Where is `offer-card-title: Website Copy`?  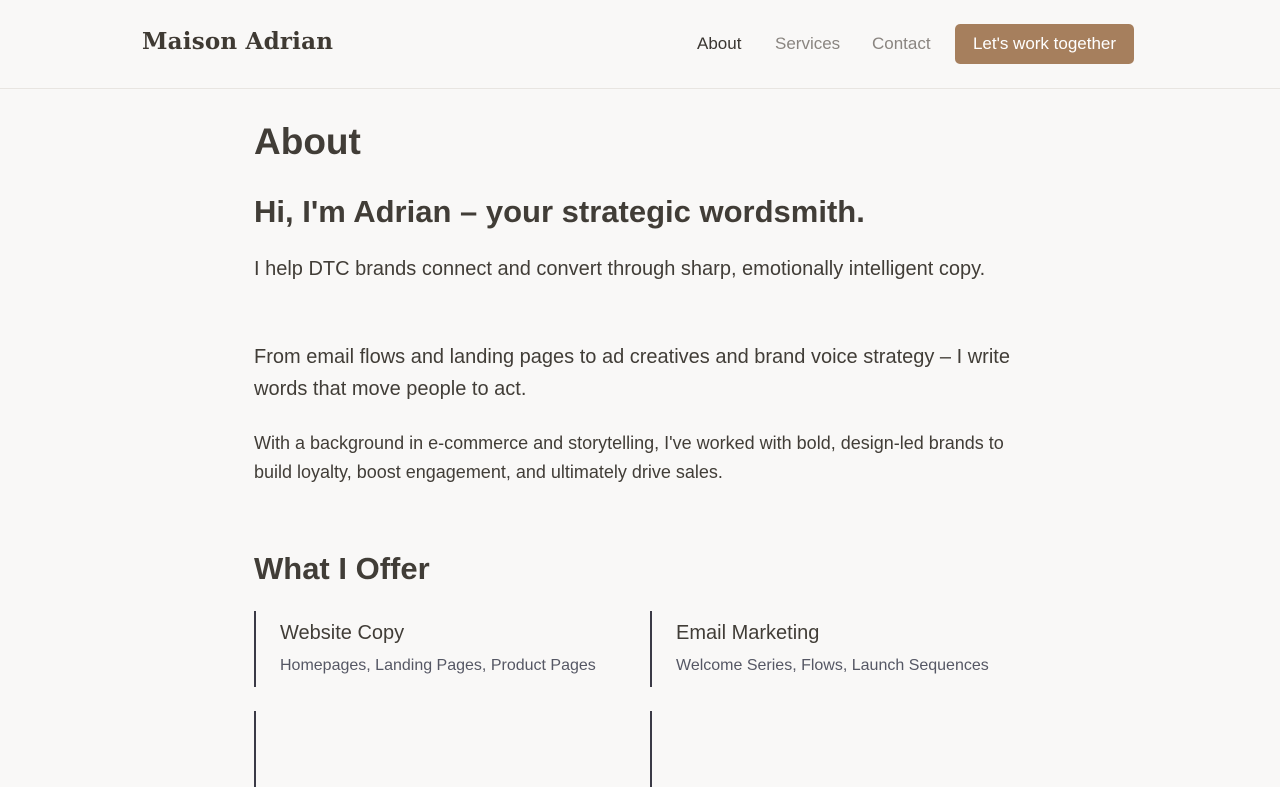 offer-card-title: Website Copy is located at coordinates (342, 633).